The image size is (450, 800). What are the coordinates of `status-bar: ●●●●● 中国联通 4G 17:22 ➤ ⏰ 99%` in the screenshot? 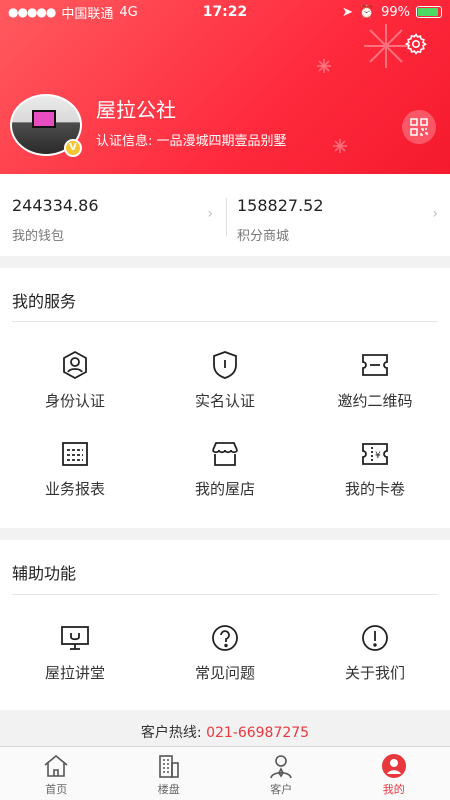 It's located at (225, 12).